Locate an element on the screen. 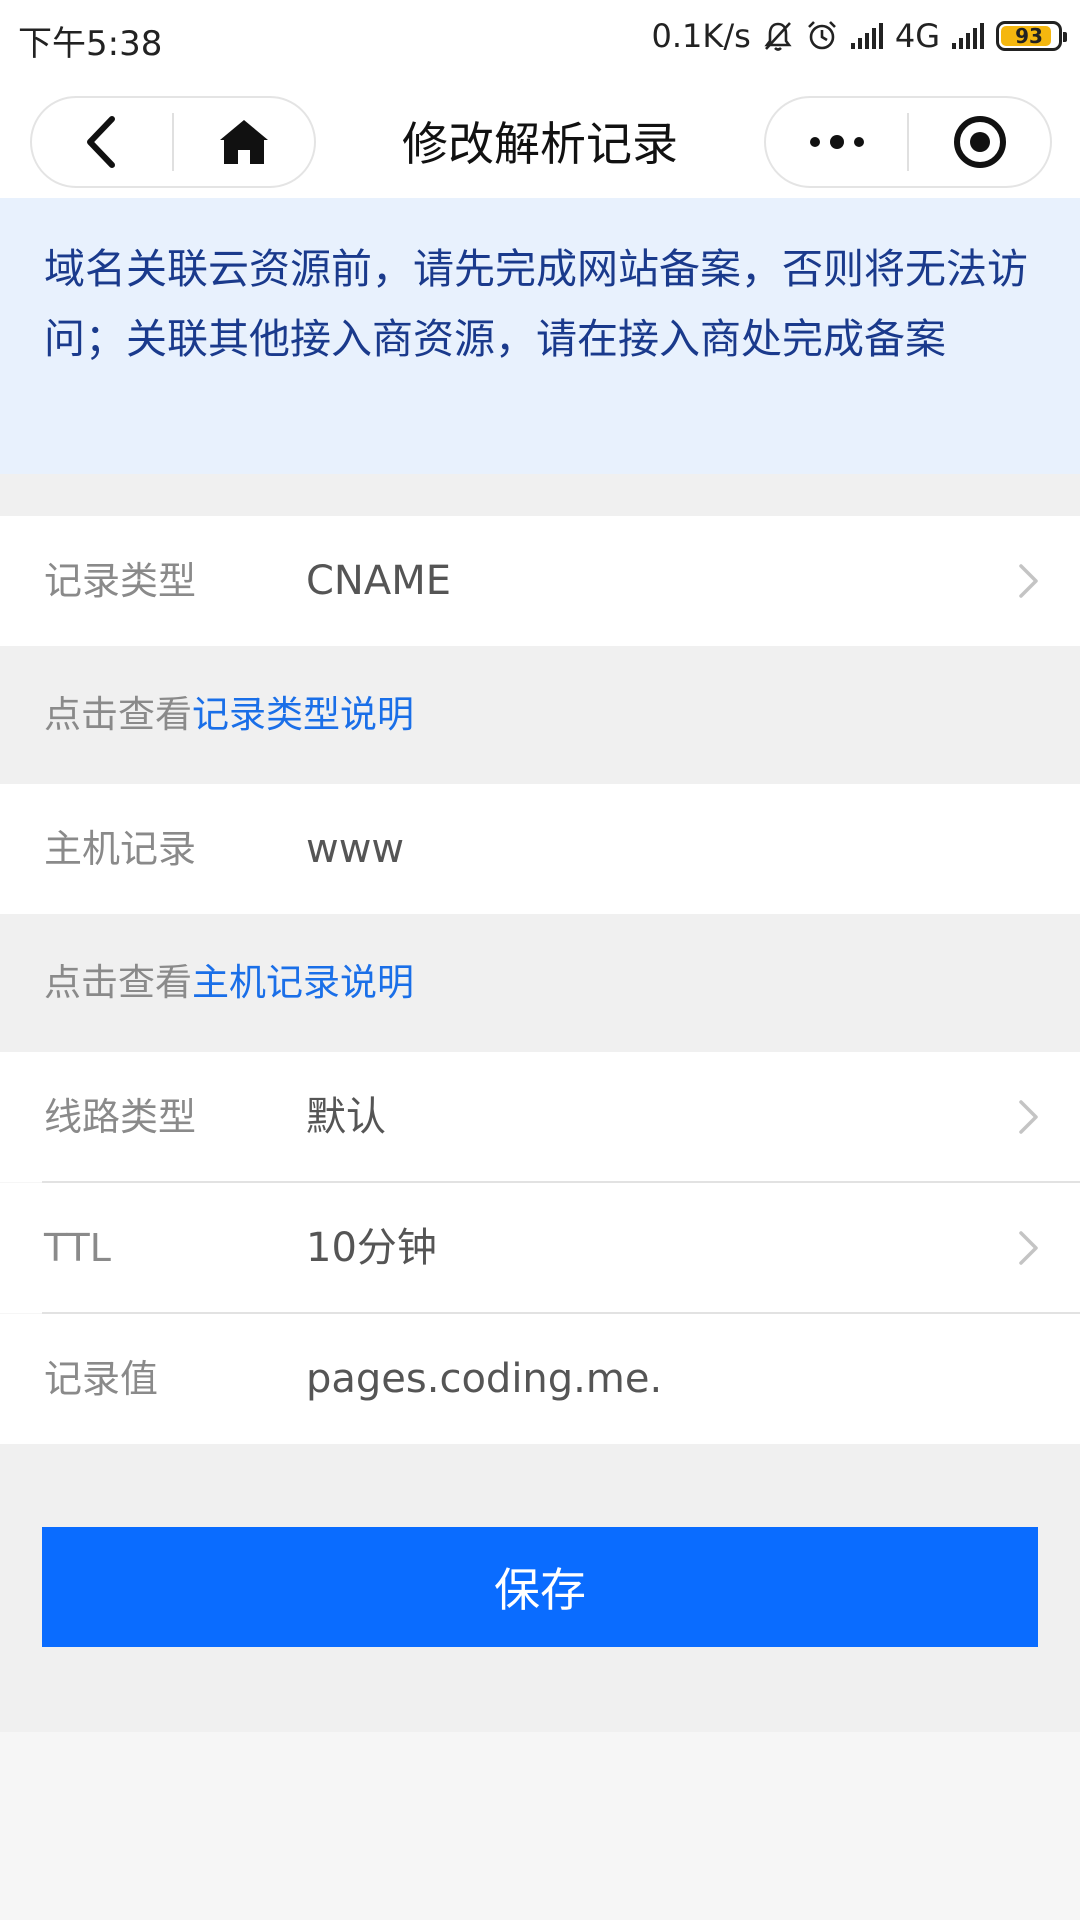 This screenshot has width=1080, height=1920. status-time: 下午5:38 is located at coordinates (90, 44).